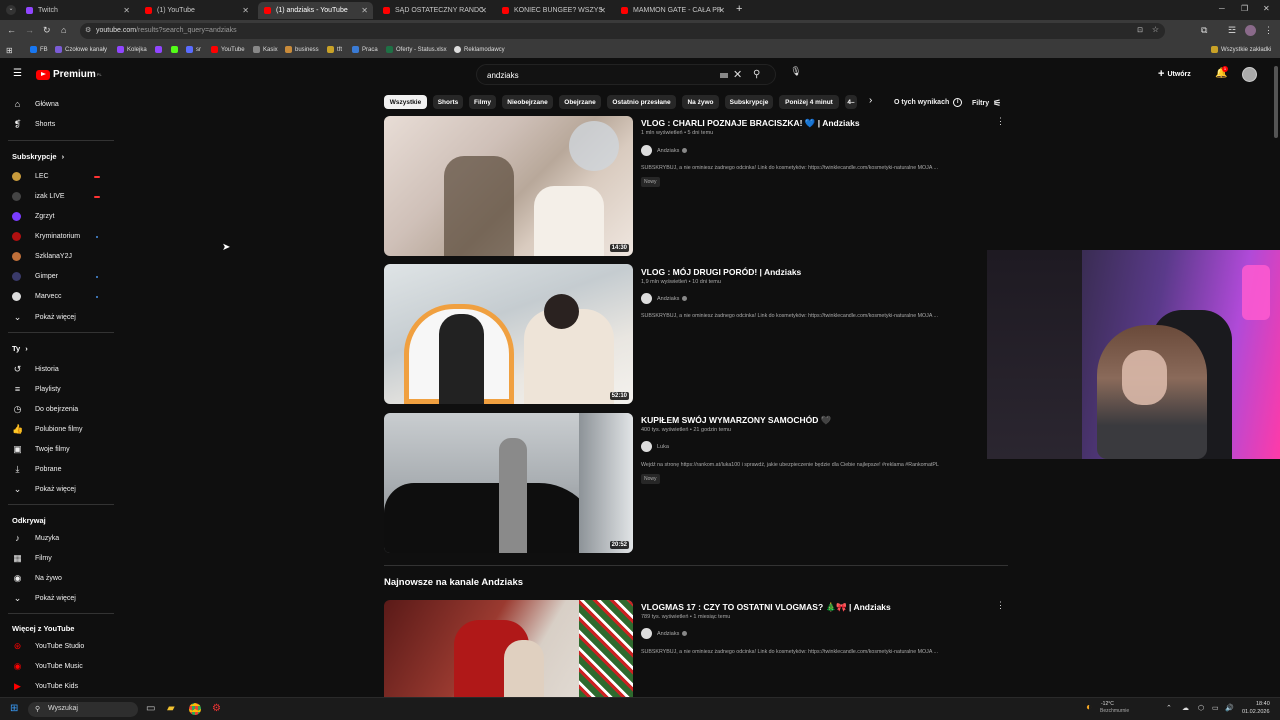 Image resolution: width=1280 pixels, height=720 pixels. Describe the element at coordinates (503, 75) in the screenshot. I see `search-input: andziaks` at that location.